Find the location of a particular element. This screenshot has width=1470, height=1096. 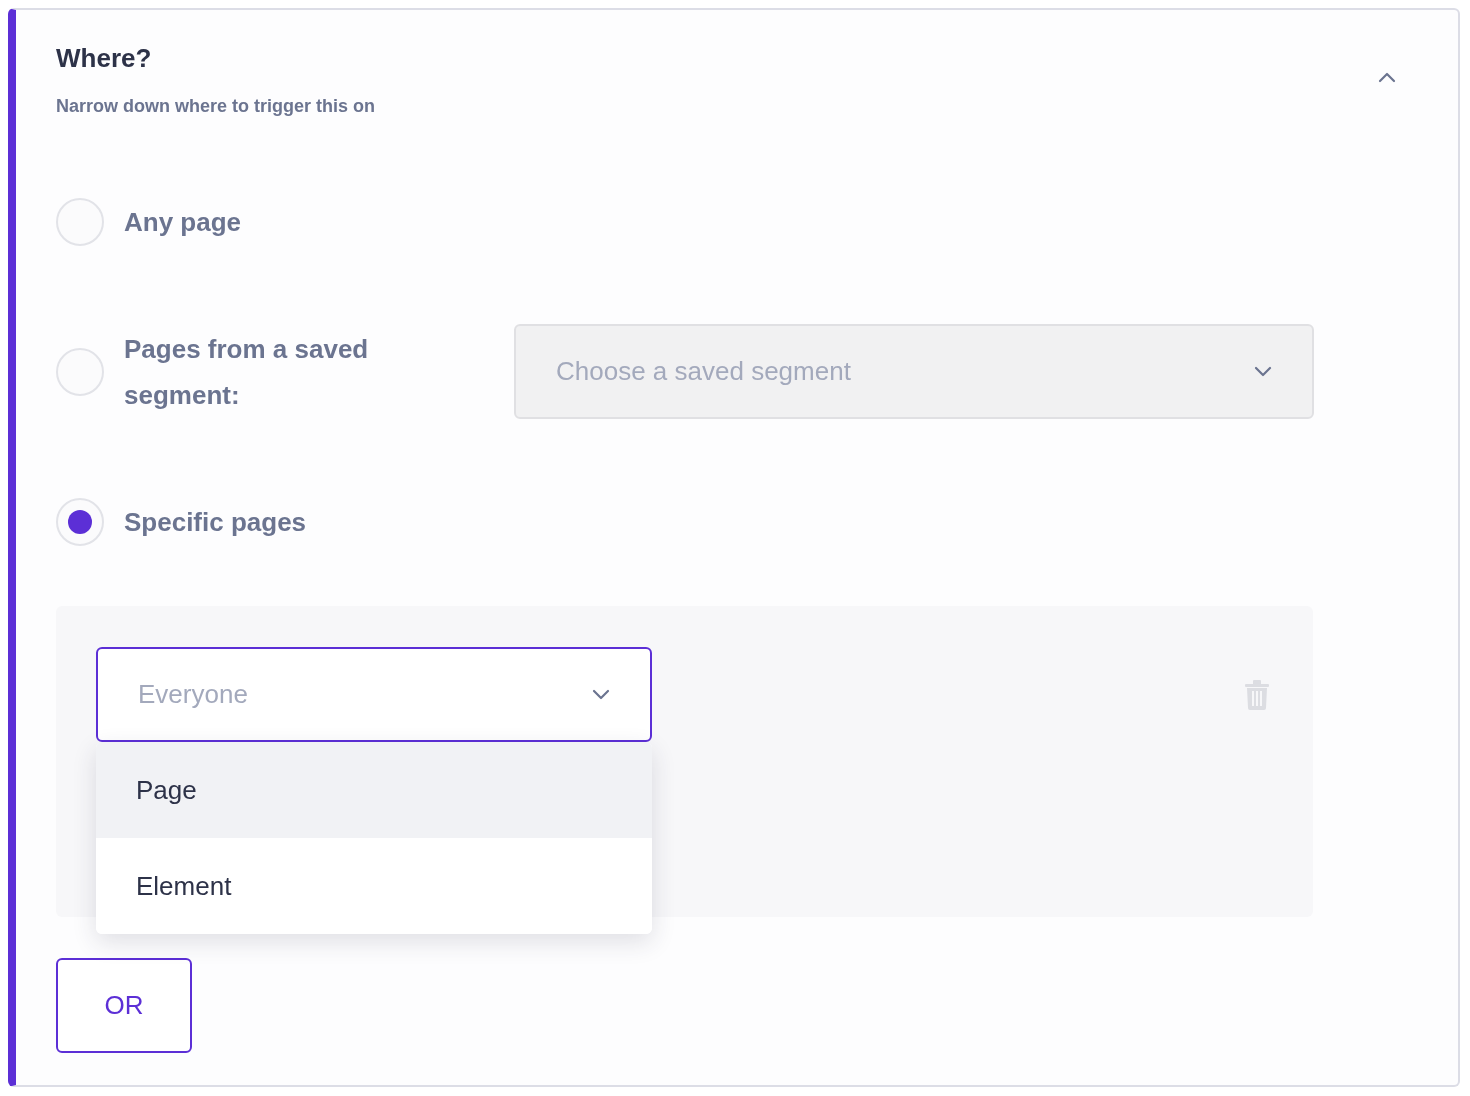

radio-label: Specific pages is located at coordinates (215, 522).